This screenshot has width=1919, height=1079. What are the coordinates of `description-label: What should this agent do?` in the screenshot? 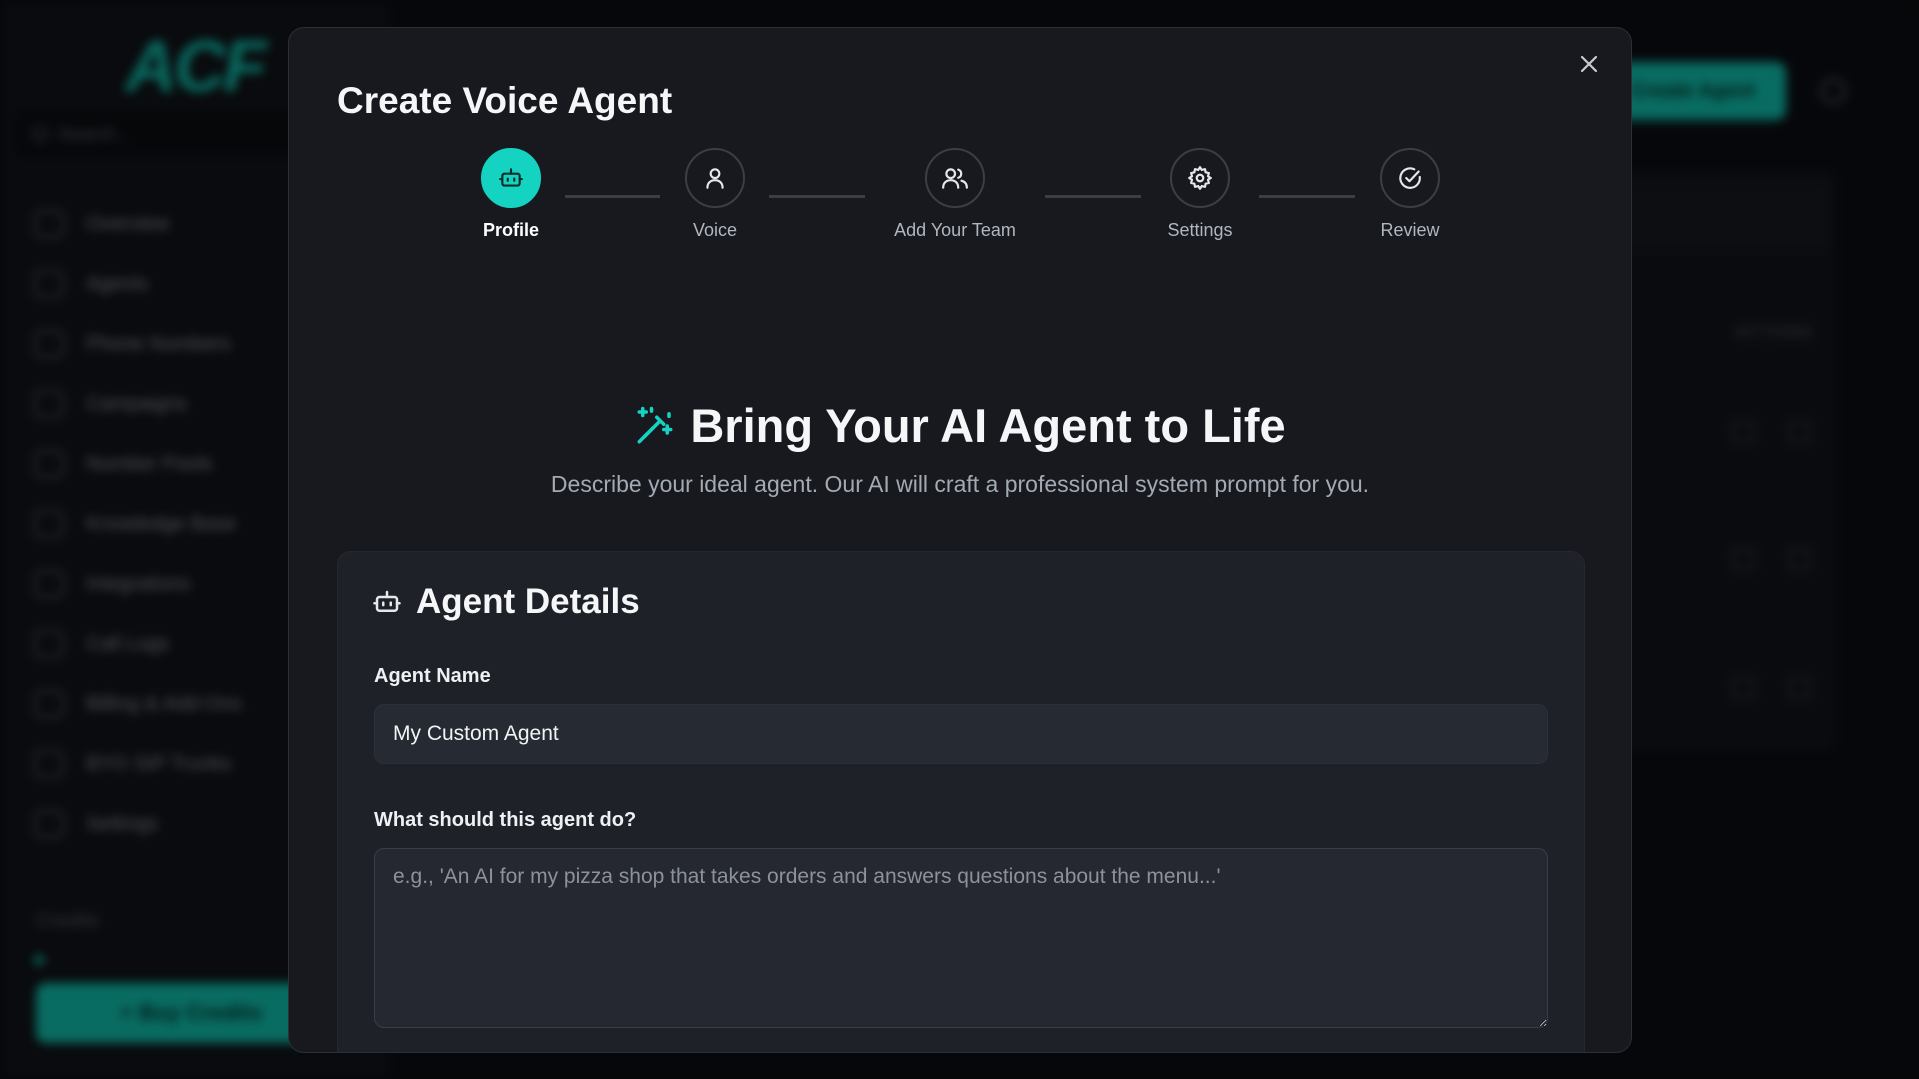 It's located at (505, 820).